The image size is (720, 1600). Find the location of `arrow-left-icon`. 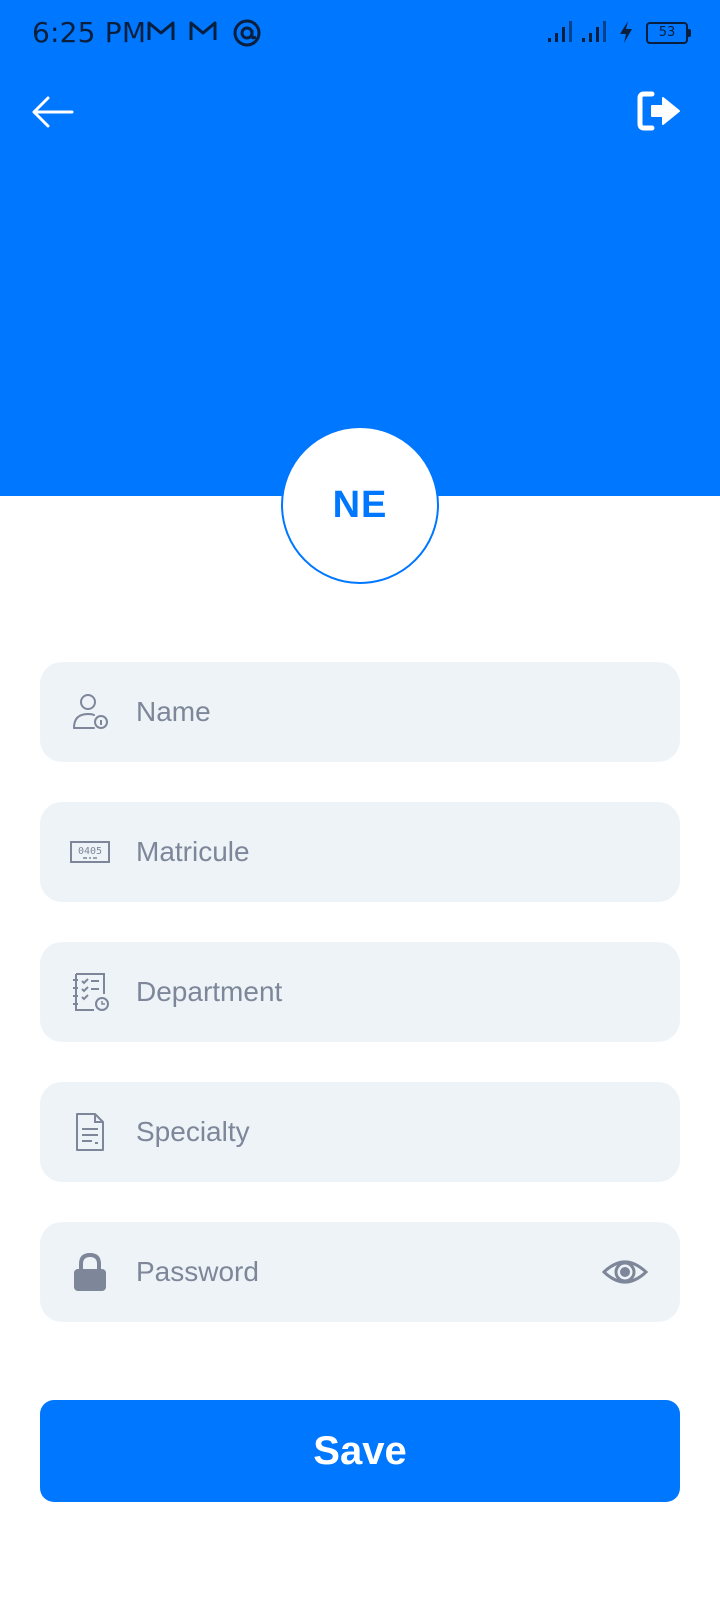

arrow-left-icon is located at coordinates (53, 112).